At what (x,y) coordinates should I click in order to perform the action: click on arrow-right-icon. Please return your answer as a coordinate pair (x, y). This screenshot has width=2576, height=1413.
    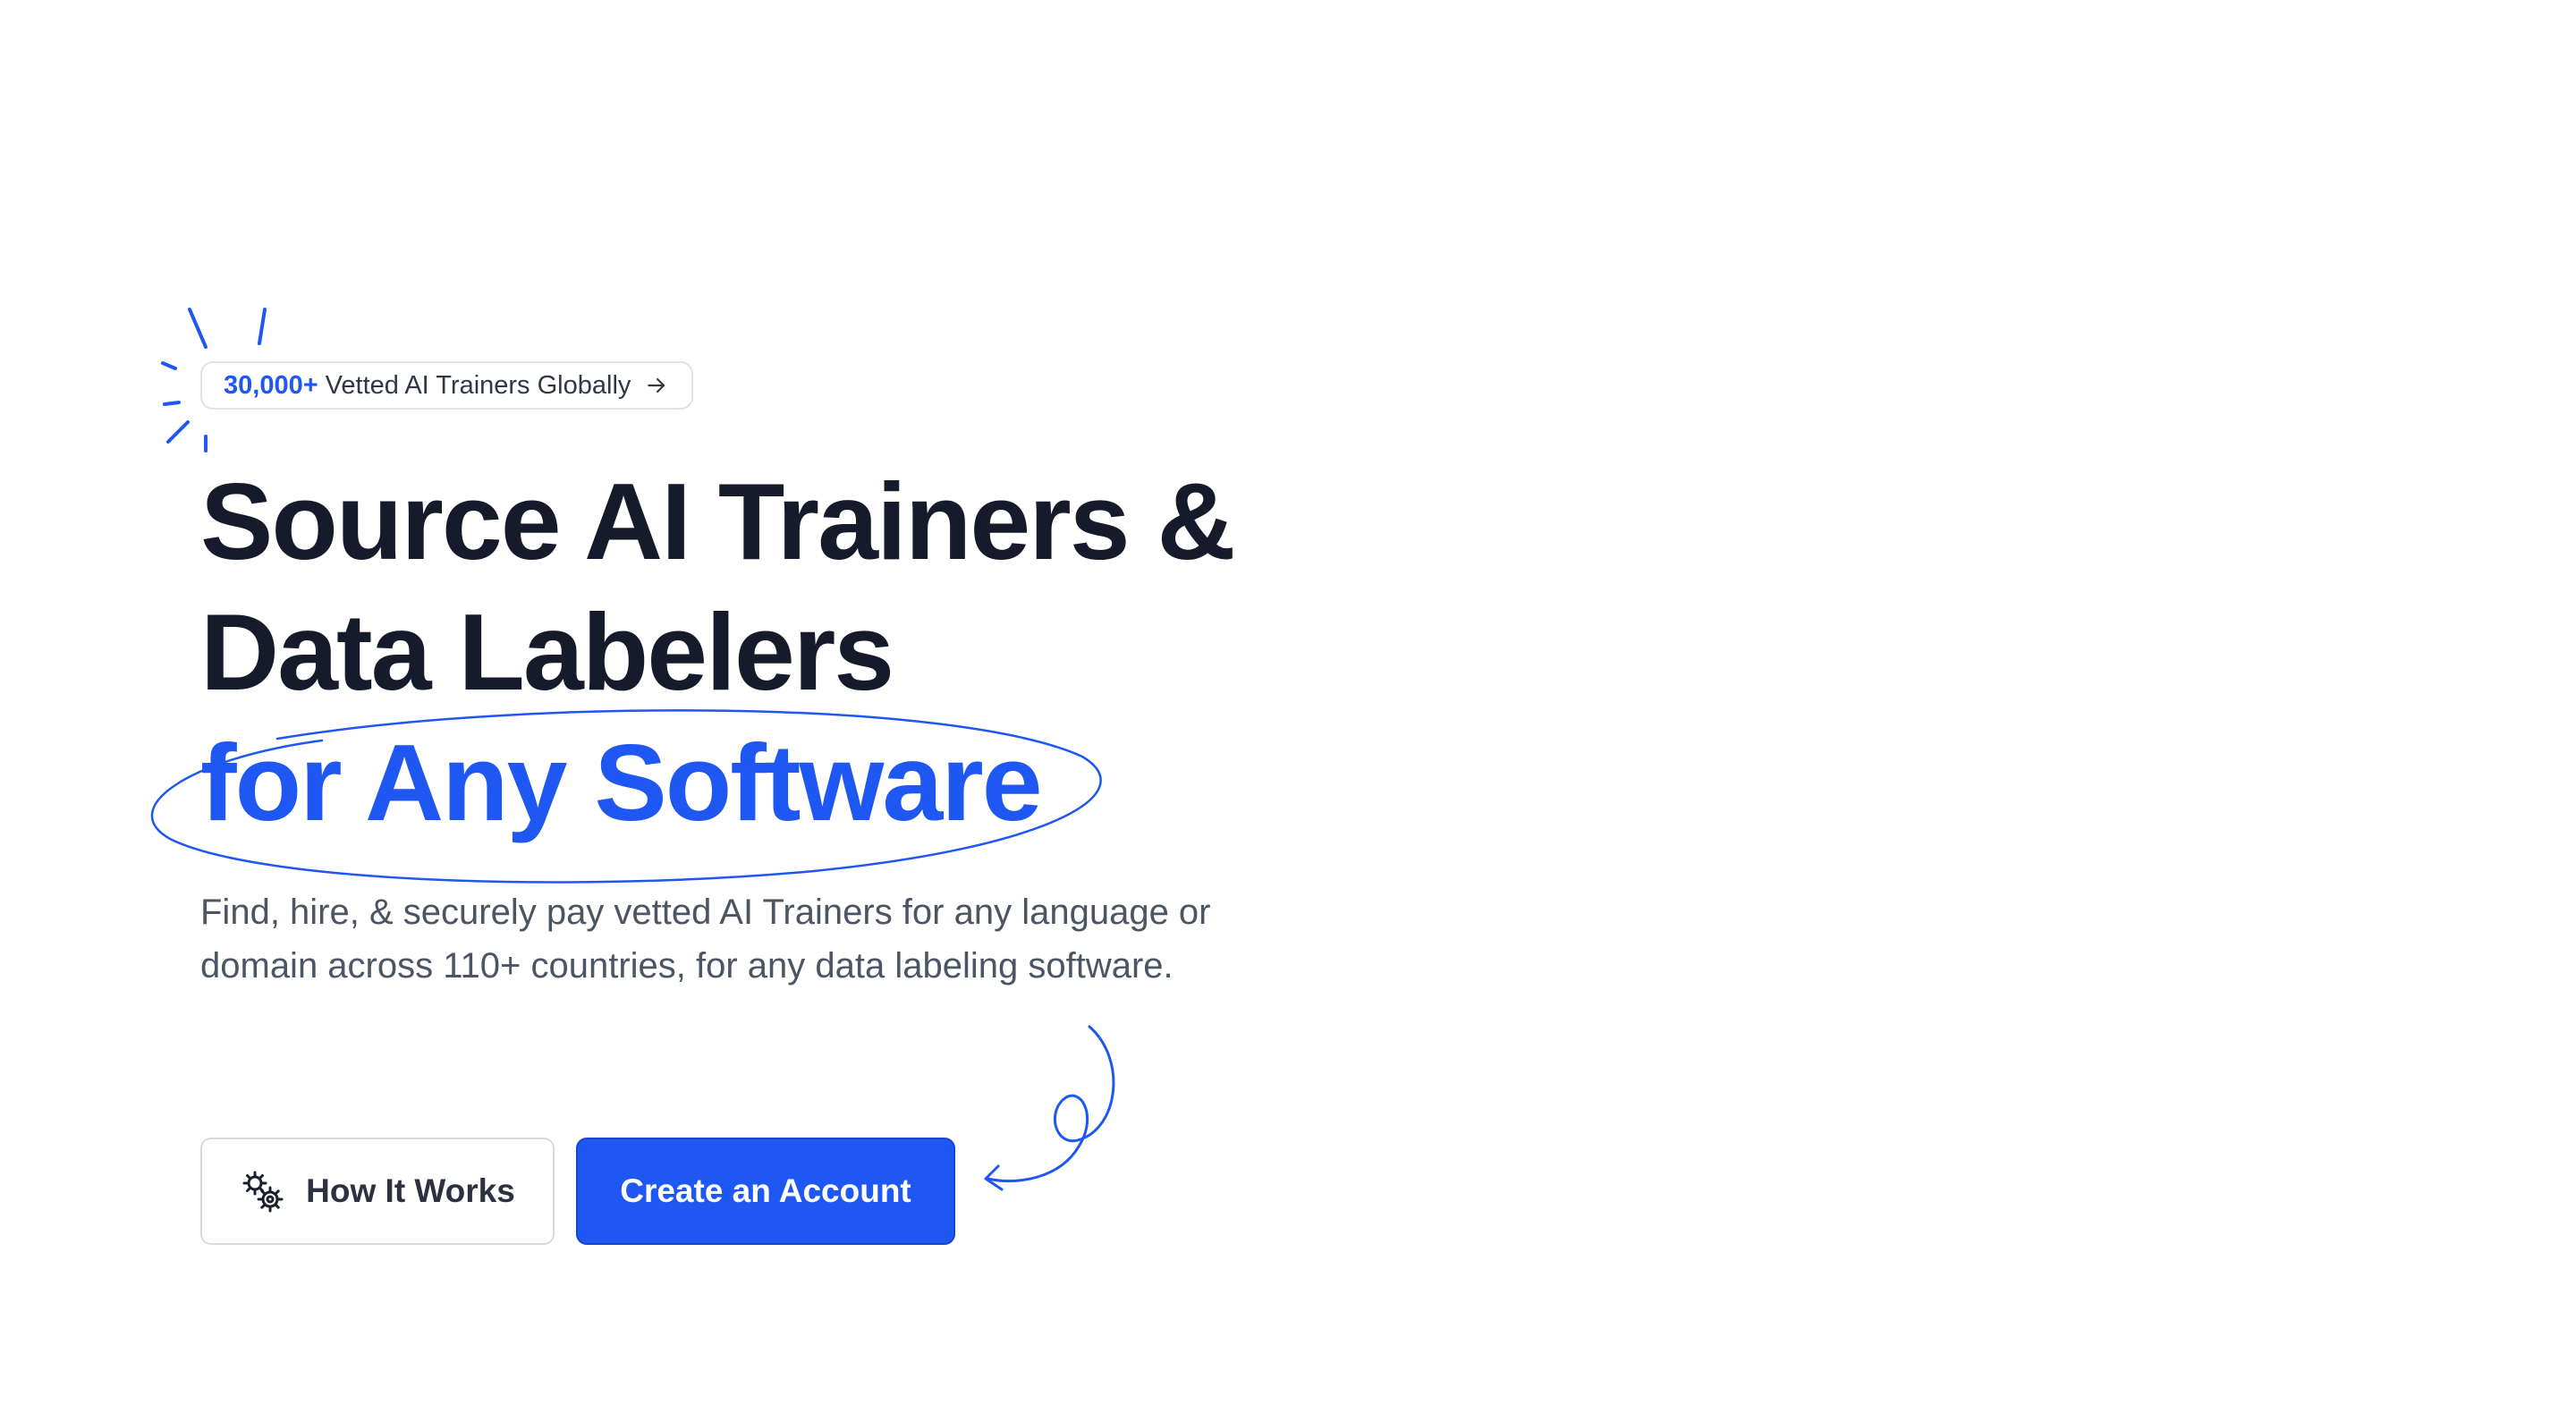
    Looking at the image, I should click on (656, 385).